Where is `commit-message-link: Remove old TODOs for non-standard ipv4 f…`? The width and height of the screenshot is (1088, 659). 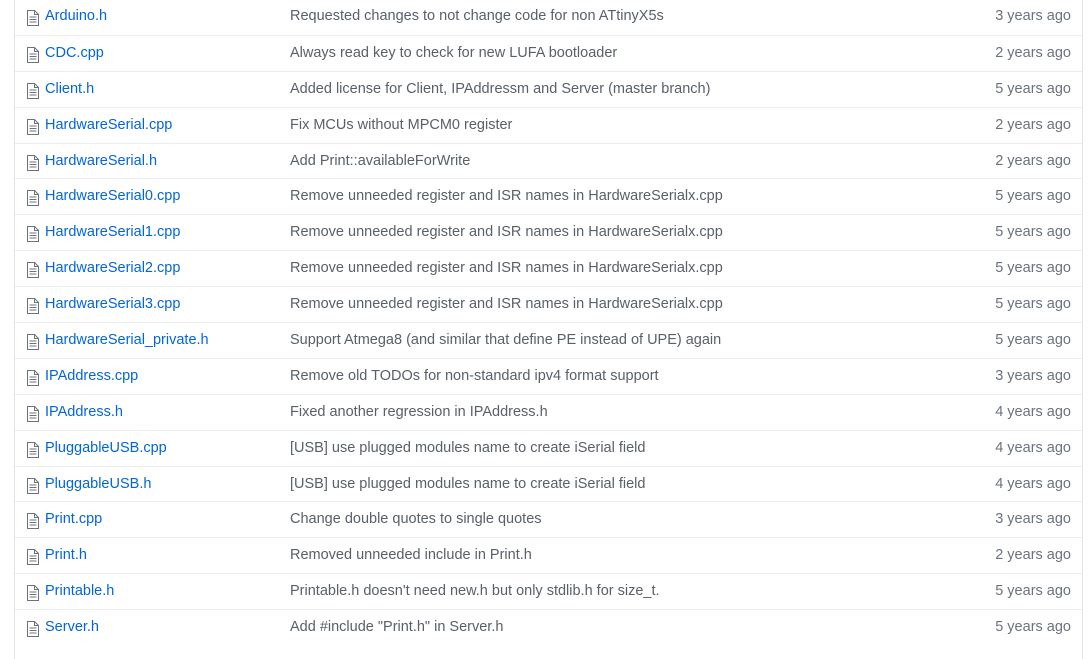
commit-message-link: Remove old TODOs for non-standard ipv4 f… is located at coordinates (474, 376).